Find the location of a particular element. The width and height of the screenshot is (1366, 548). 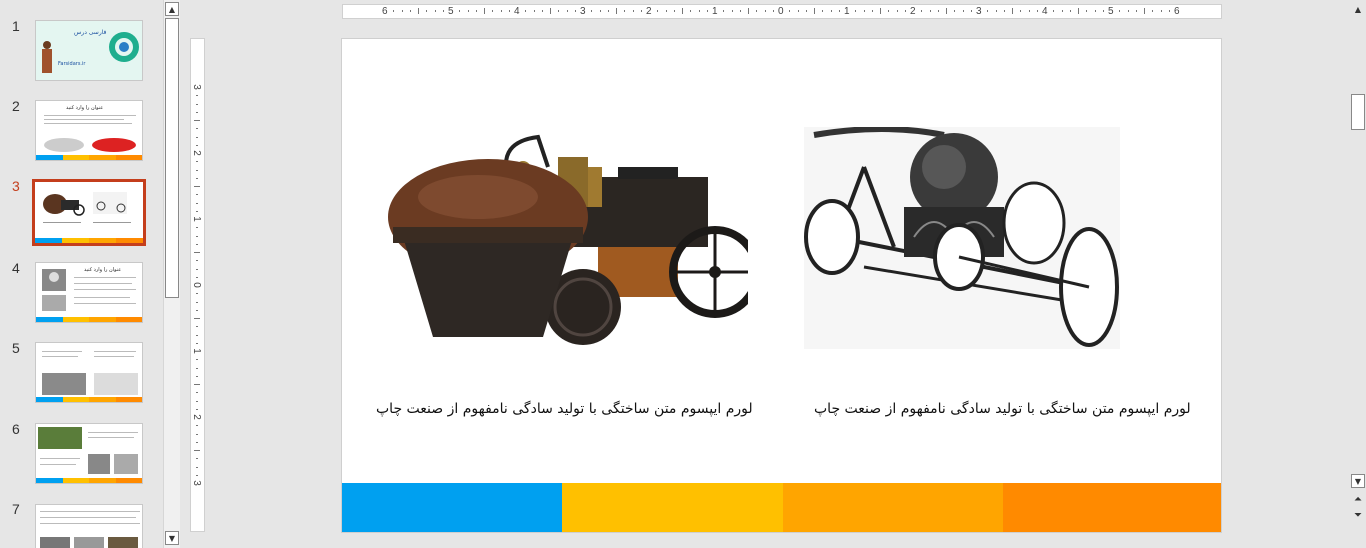

vertical-ruler: 3 2 1 0 1 2 3 is located at coordinates (197, 285).